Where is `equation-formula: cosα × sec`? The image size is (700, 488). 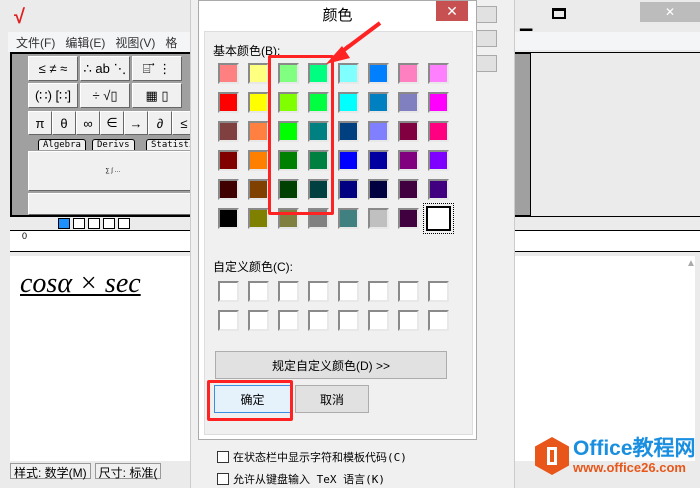
equation-formula: cosα × sec is located at coordinates (80, 283).